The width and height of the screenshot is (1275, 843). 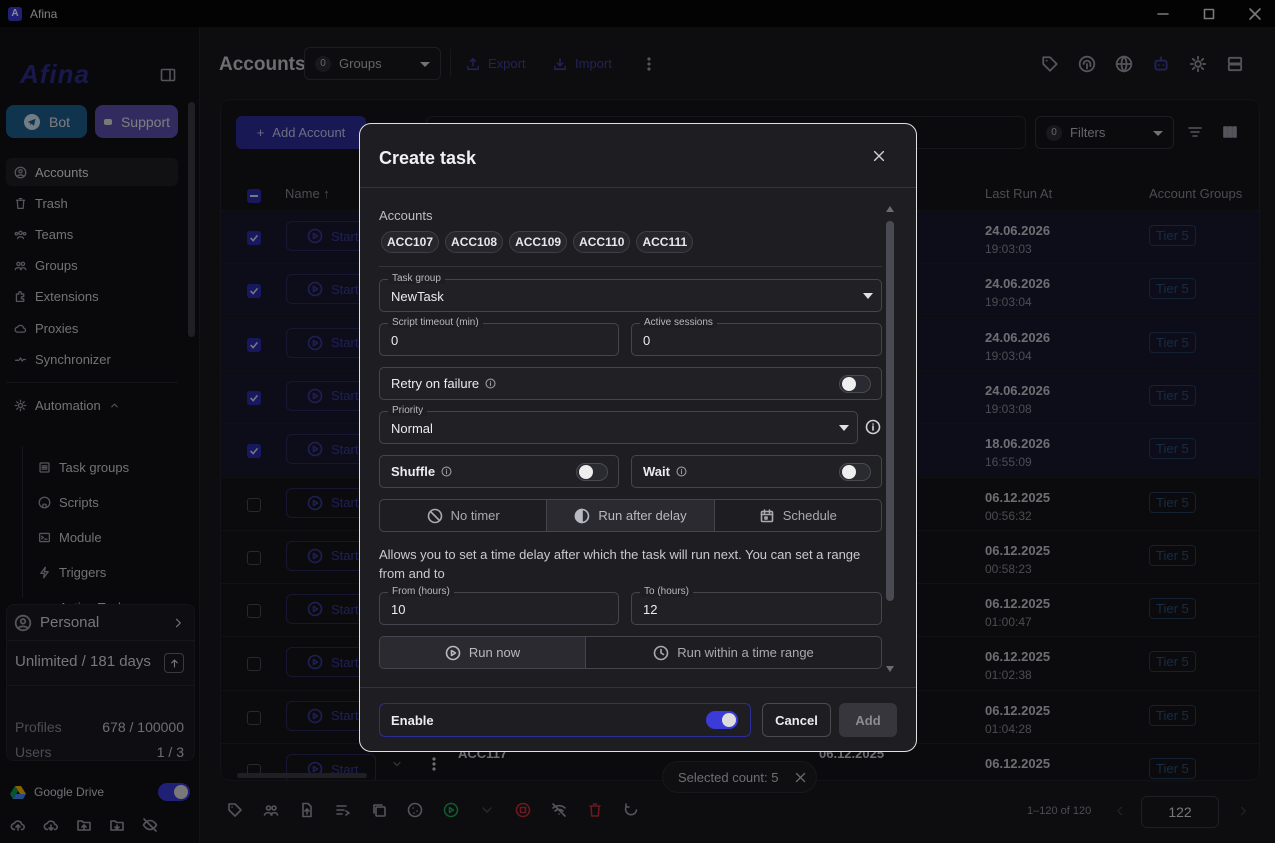 I want to click on dialog-footer-divider, so click(x=638, y=687).